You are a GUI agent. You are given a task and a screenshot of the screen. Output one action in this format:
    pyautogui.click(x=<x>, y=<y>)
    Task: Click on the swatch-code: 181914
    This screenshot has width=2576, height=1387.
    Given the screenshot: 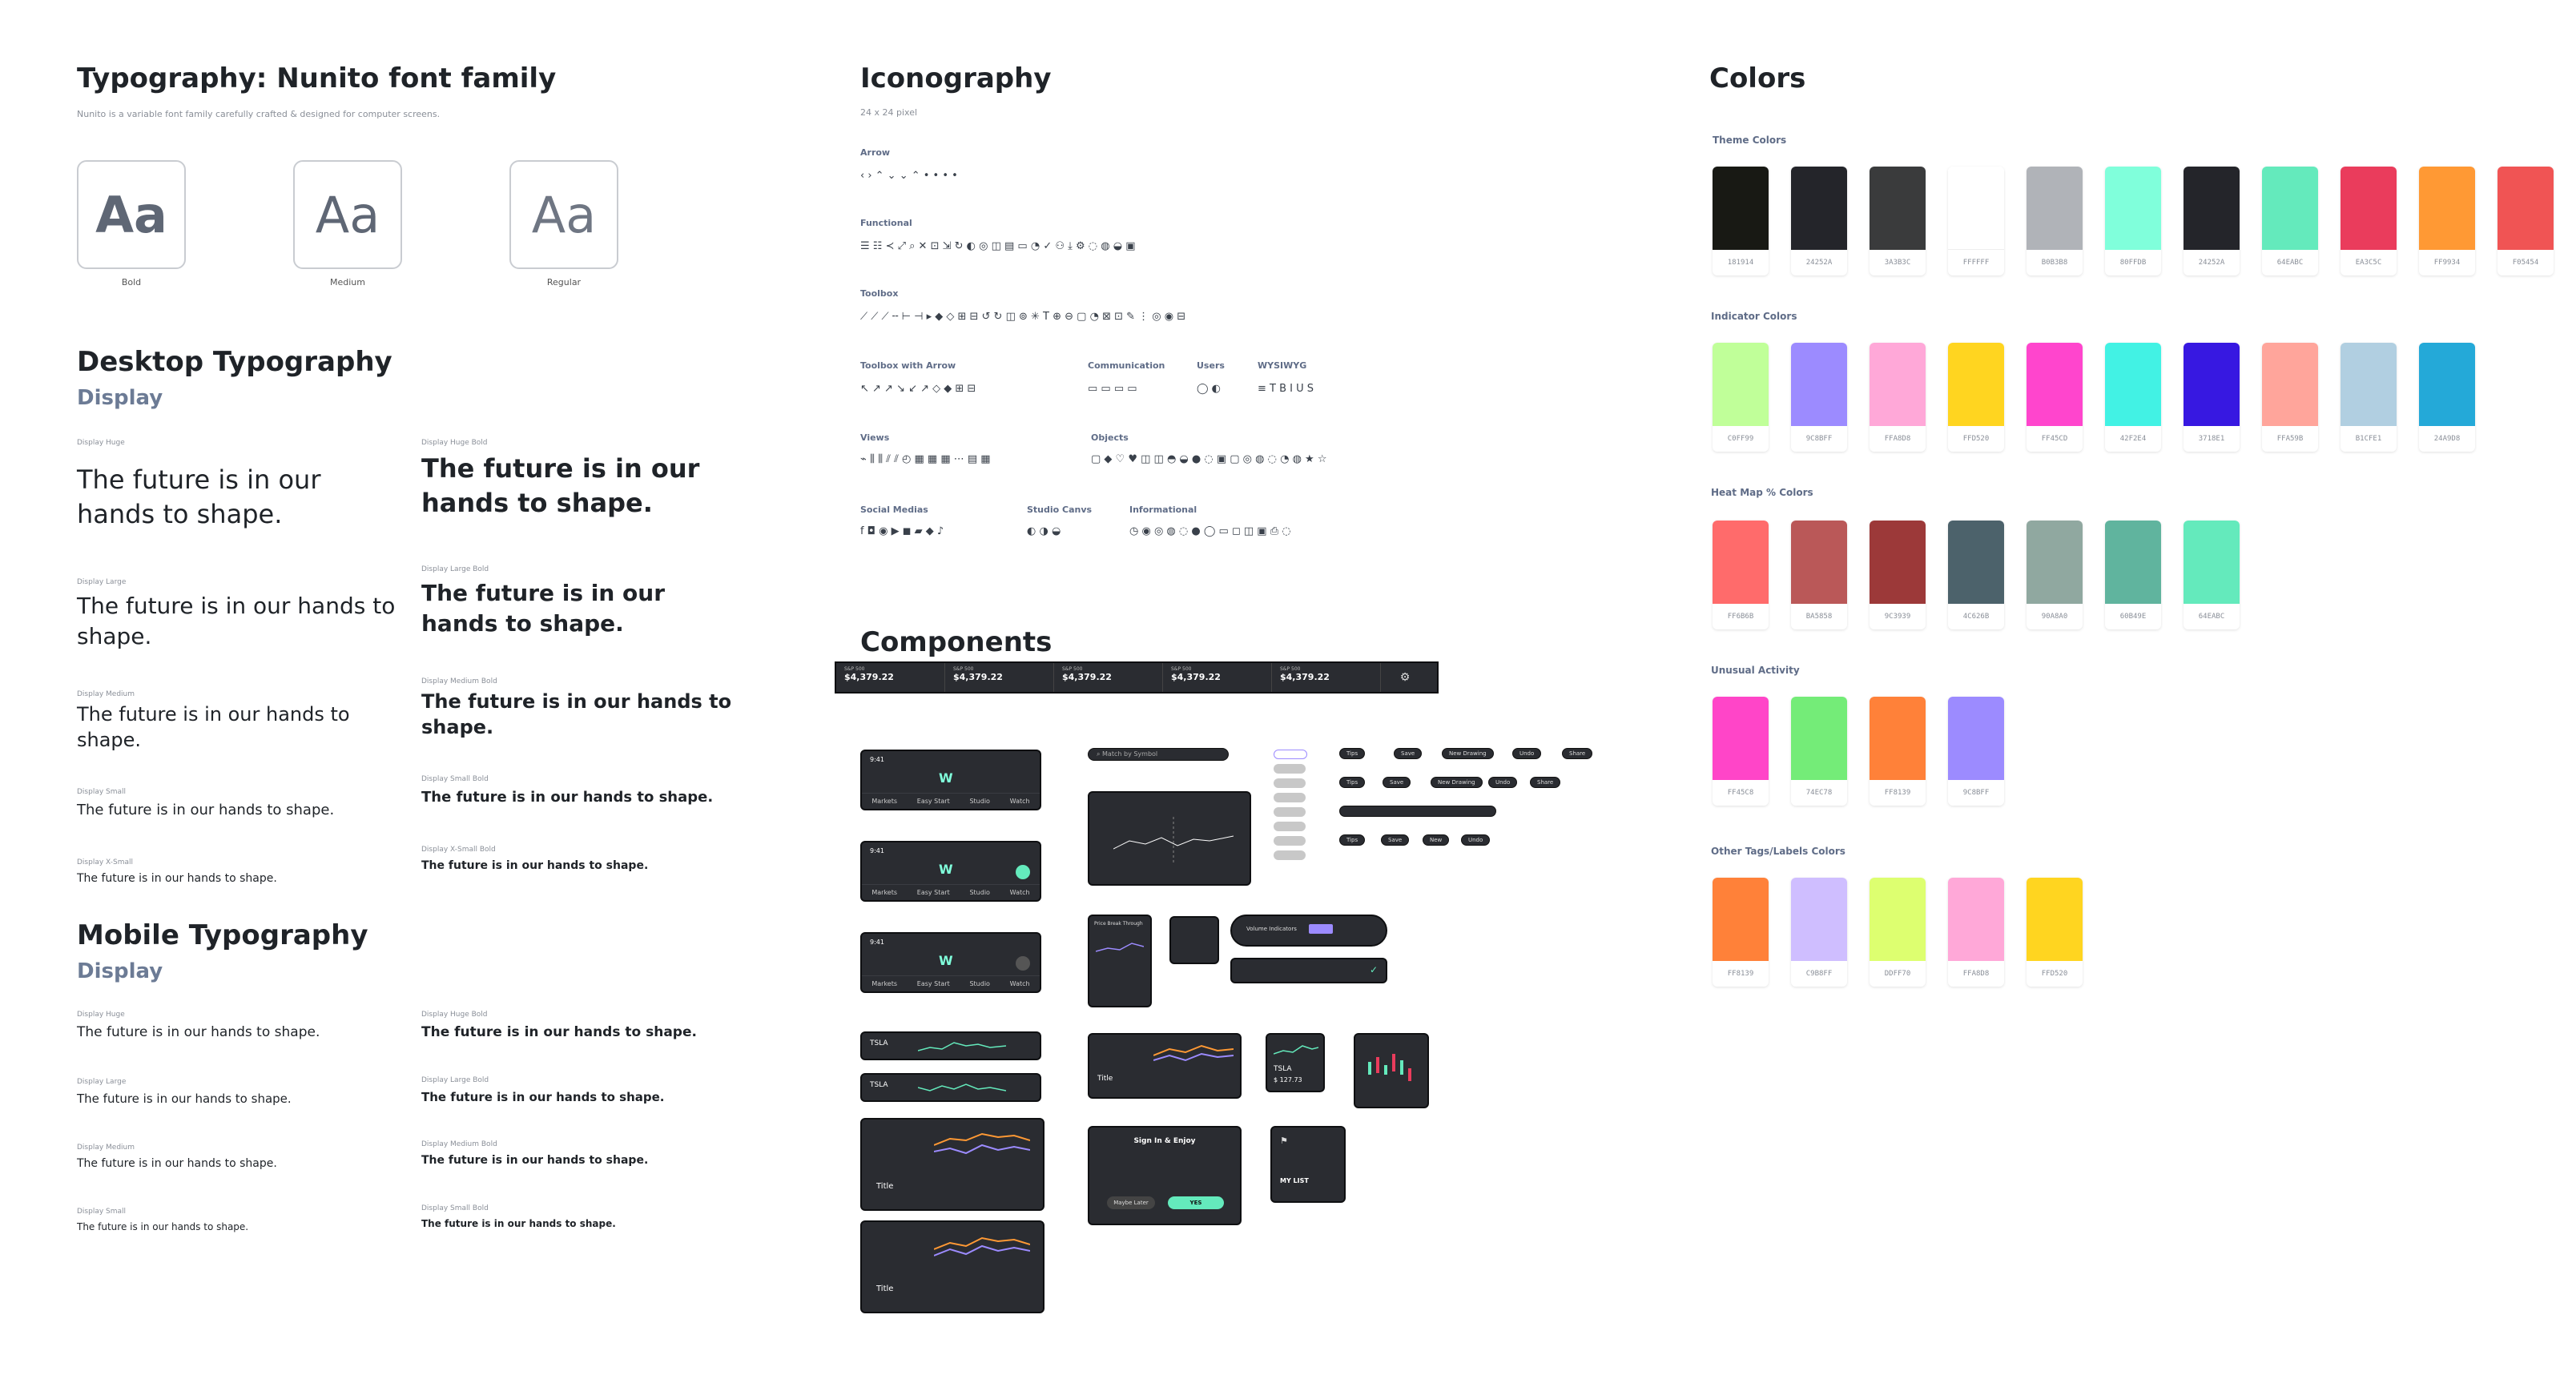 What is the action you would take?
    pyautogui.click(x=1740, y=263)
    